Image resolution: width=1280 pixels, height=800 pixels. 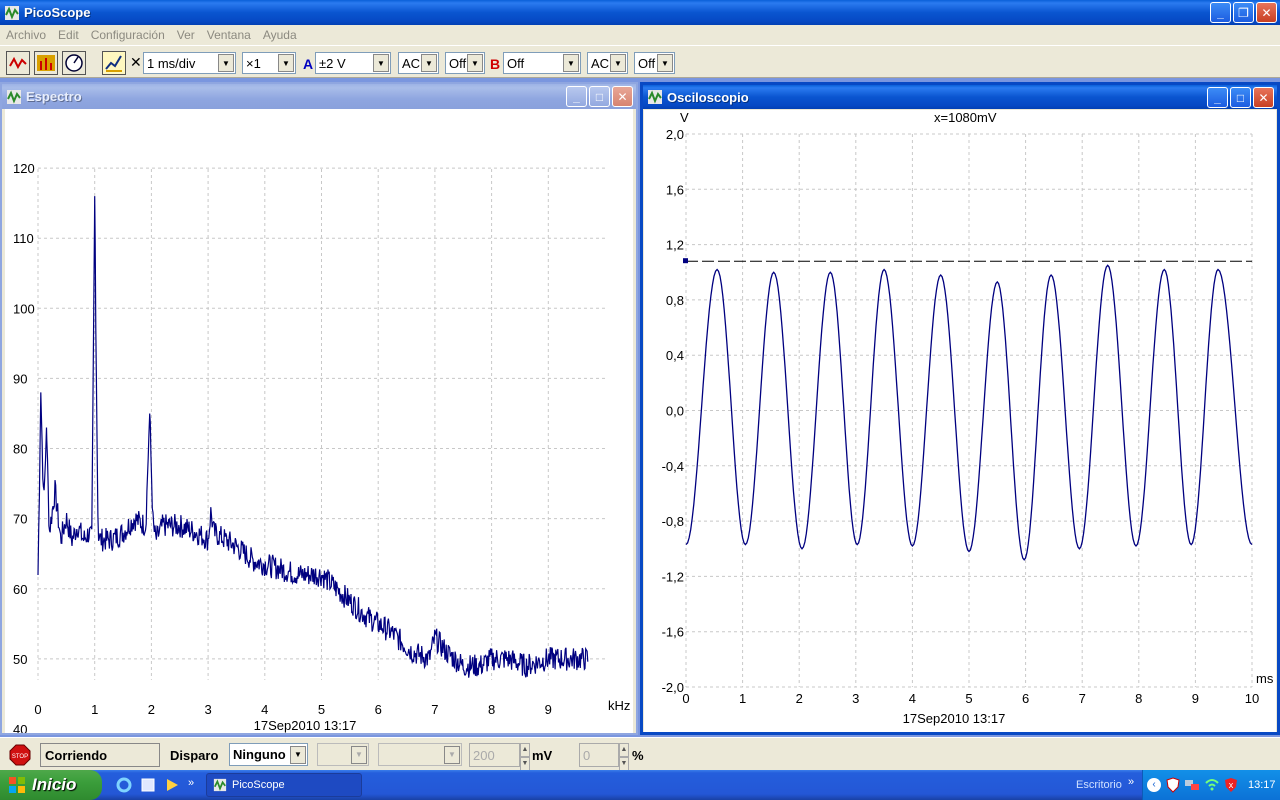 What do you see at coordinates (37, 709) in the screenshot?
I see `x-tick-label: 0` at bounding box center [37, 709].